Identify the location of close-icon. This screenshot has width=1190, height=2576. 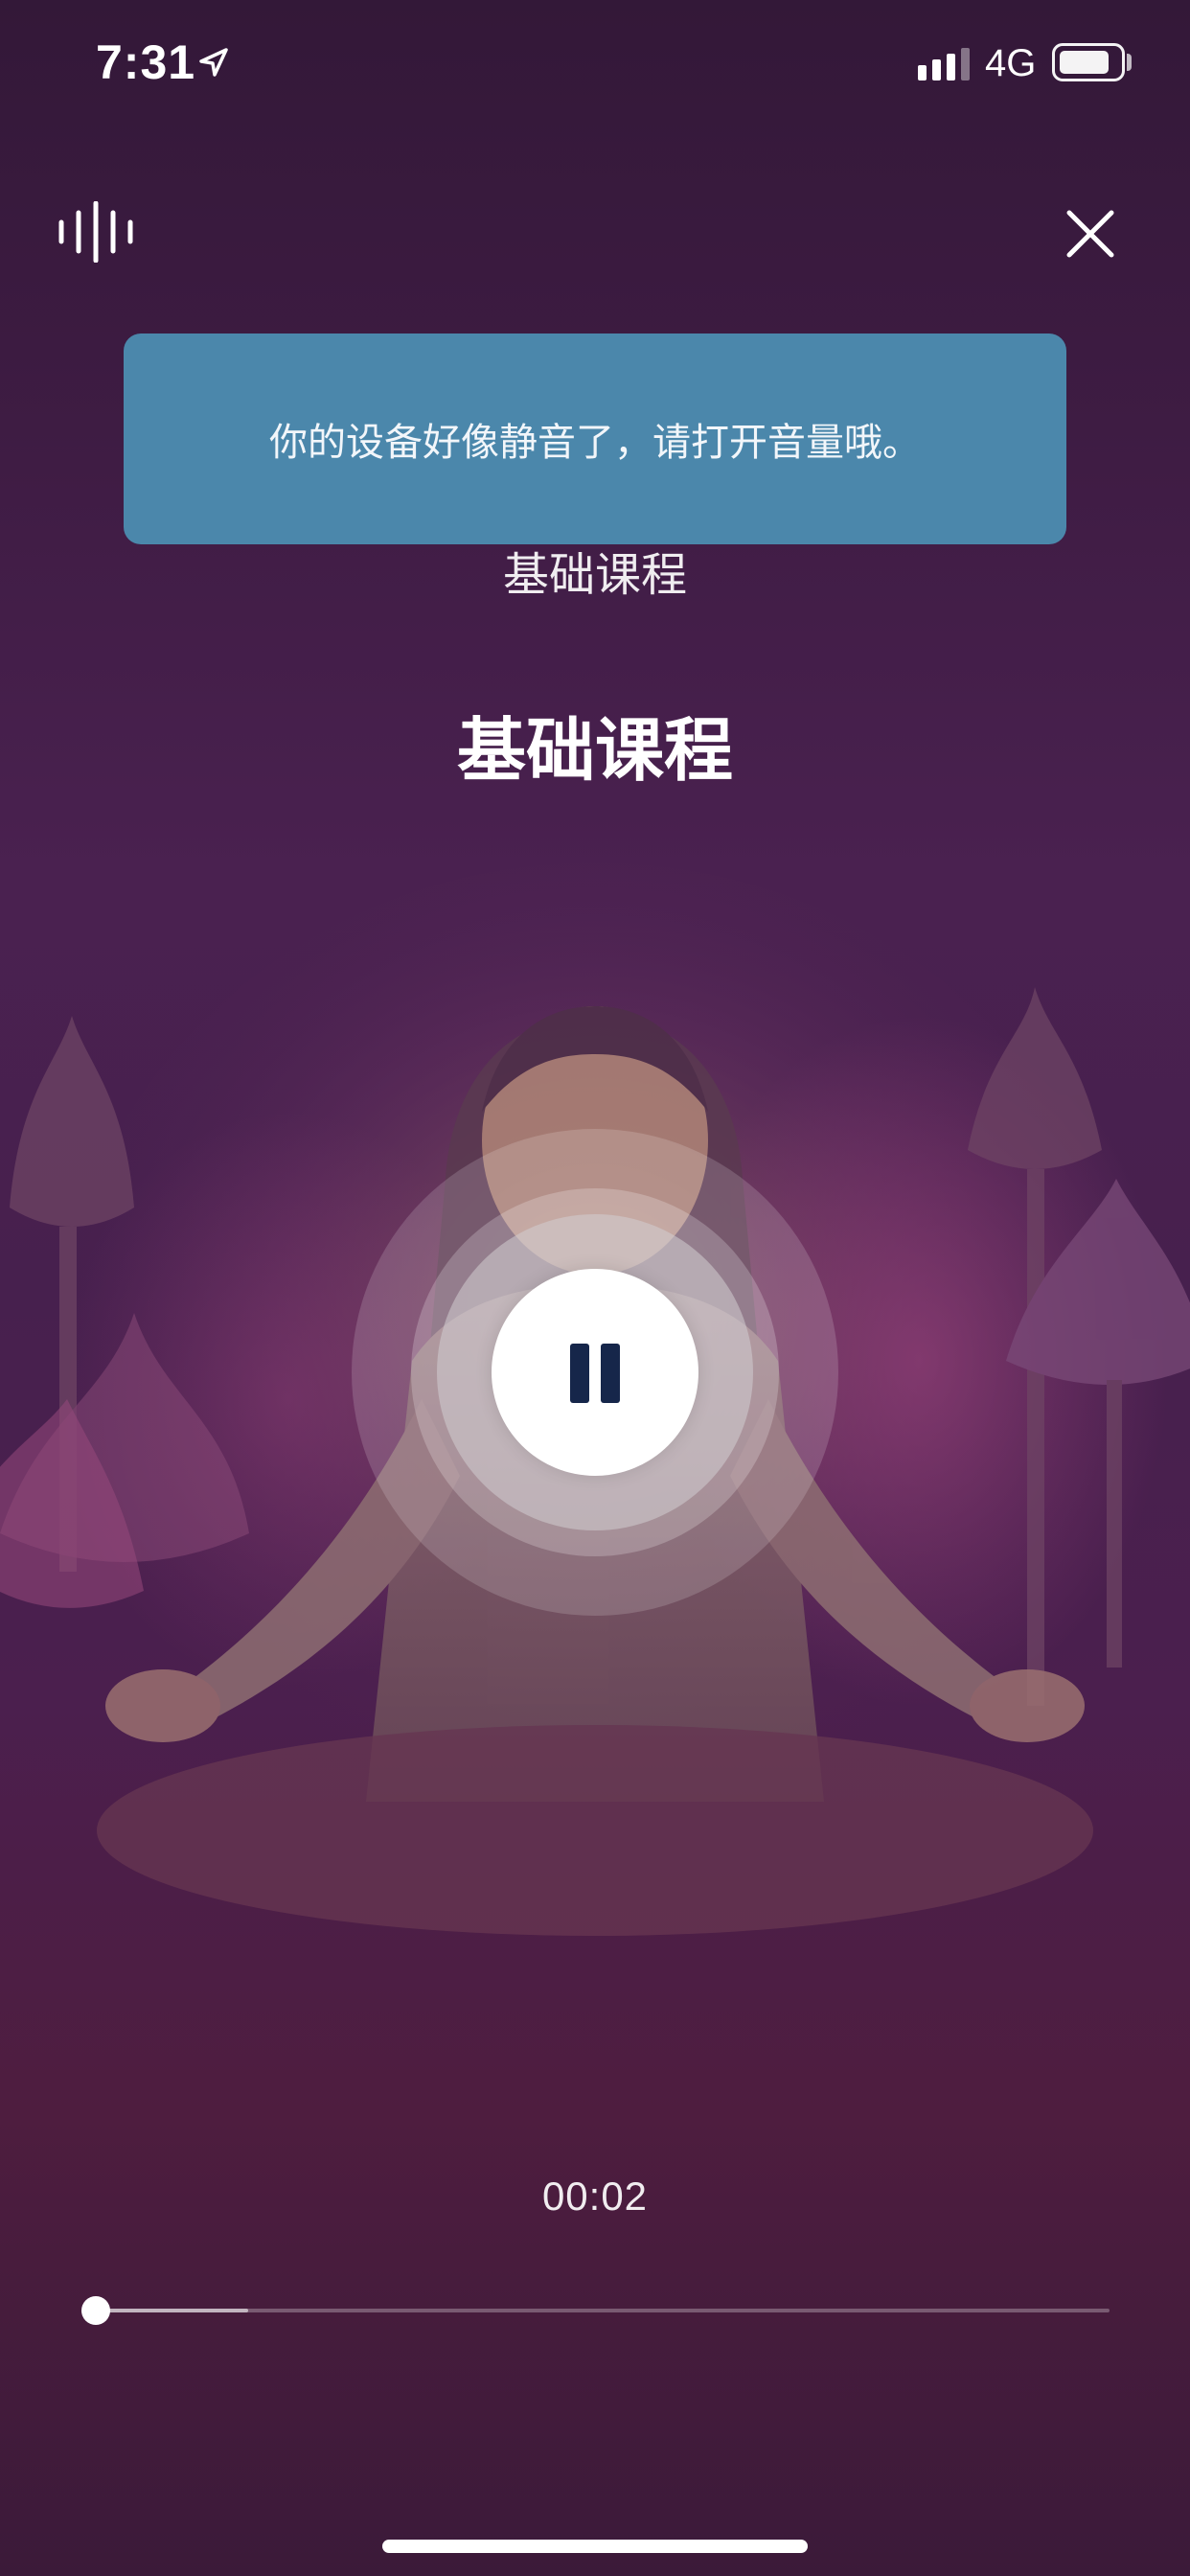
(1090, 234).